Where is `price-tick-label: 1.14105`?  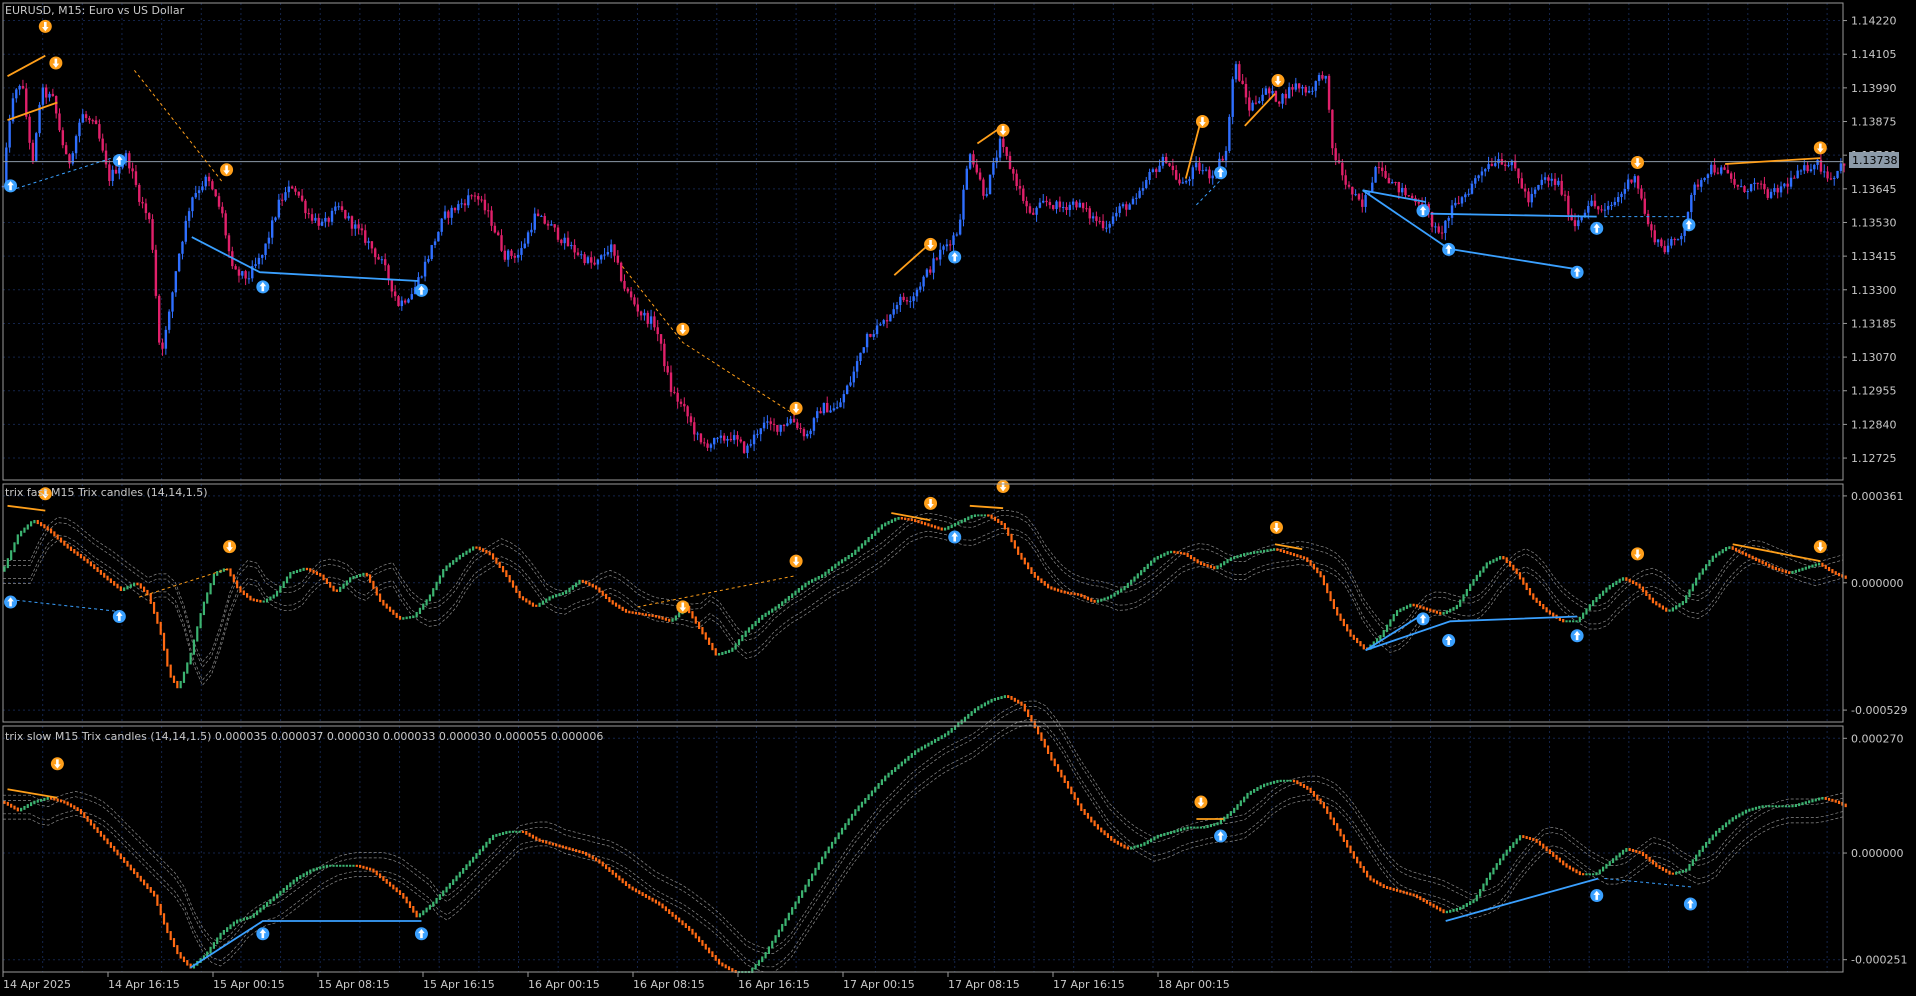
price-tick-label: 1.14105 is located at coordinates (1874, 54).